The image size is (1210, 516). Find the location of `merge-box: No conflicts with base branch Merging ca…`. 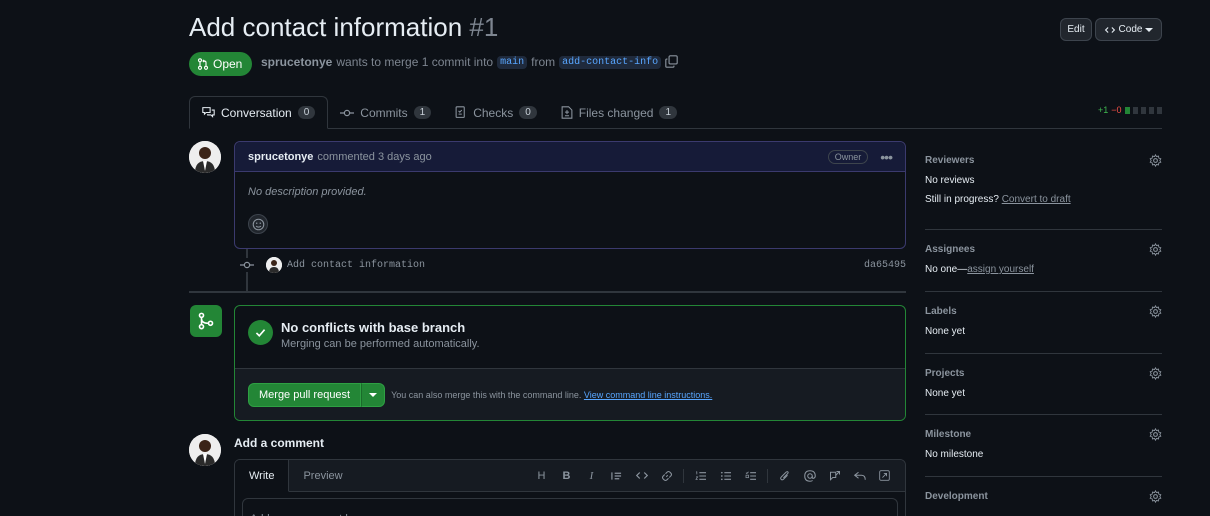

merge-box: No conflicts with base branch Merging ca… is located at coordinates (570, 363).